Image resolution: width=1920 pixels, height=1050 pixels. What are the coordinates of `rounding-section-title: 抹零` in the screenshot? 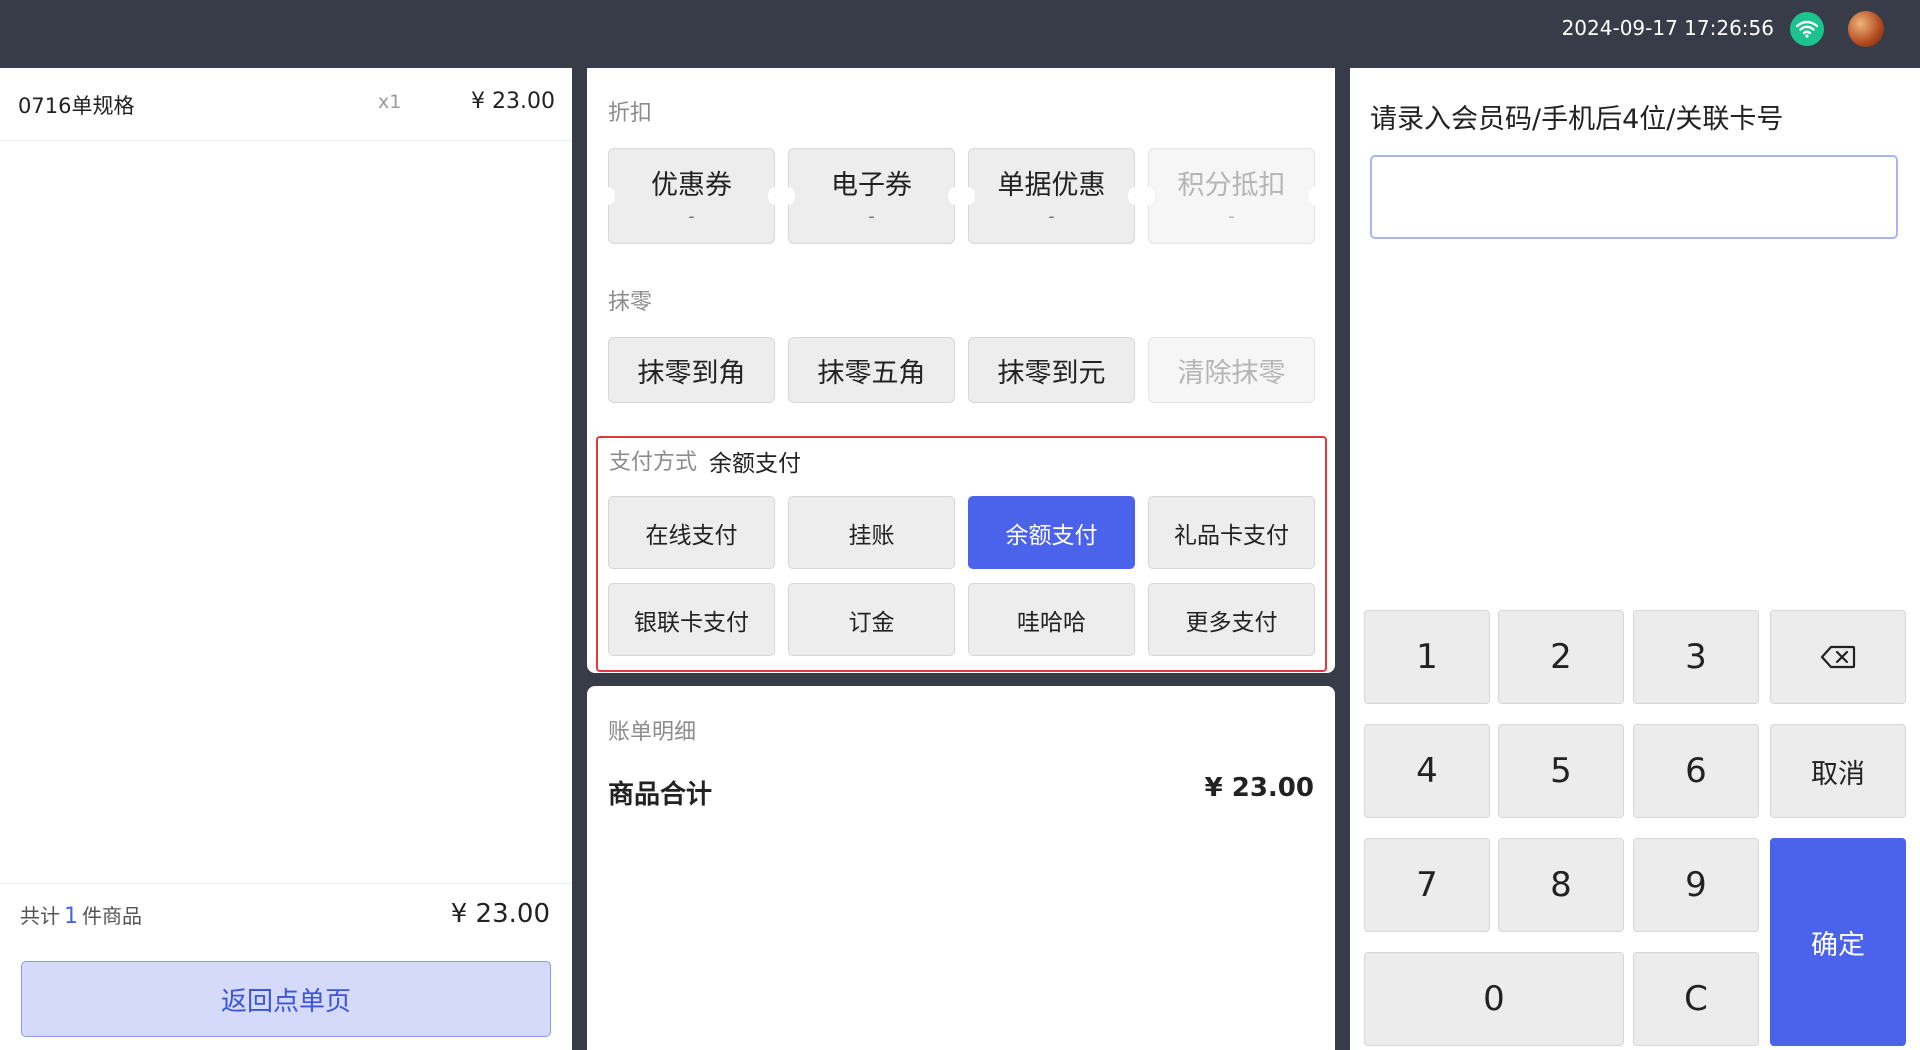 It's located at (630, 302).